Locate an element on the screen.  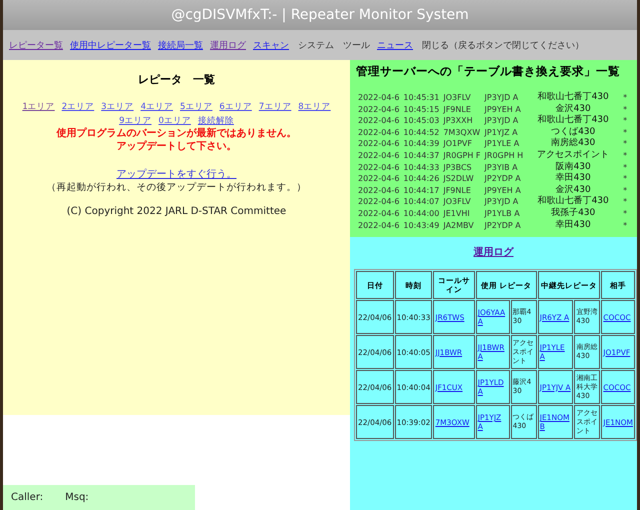
table-cell-text: JA2MBV is located at coordinates (458, 226).